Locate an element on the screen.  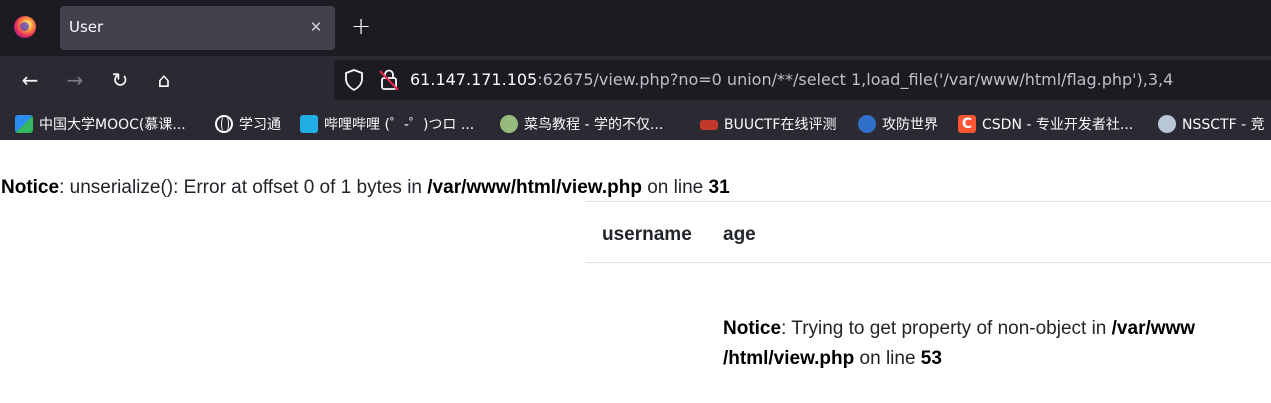
tab-user: User ✕ is located at coordinates (197, 28).